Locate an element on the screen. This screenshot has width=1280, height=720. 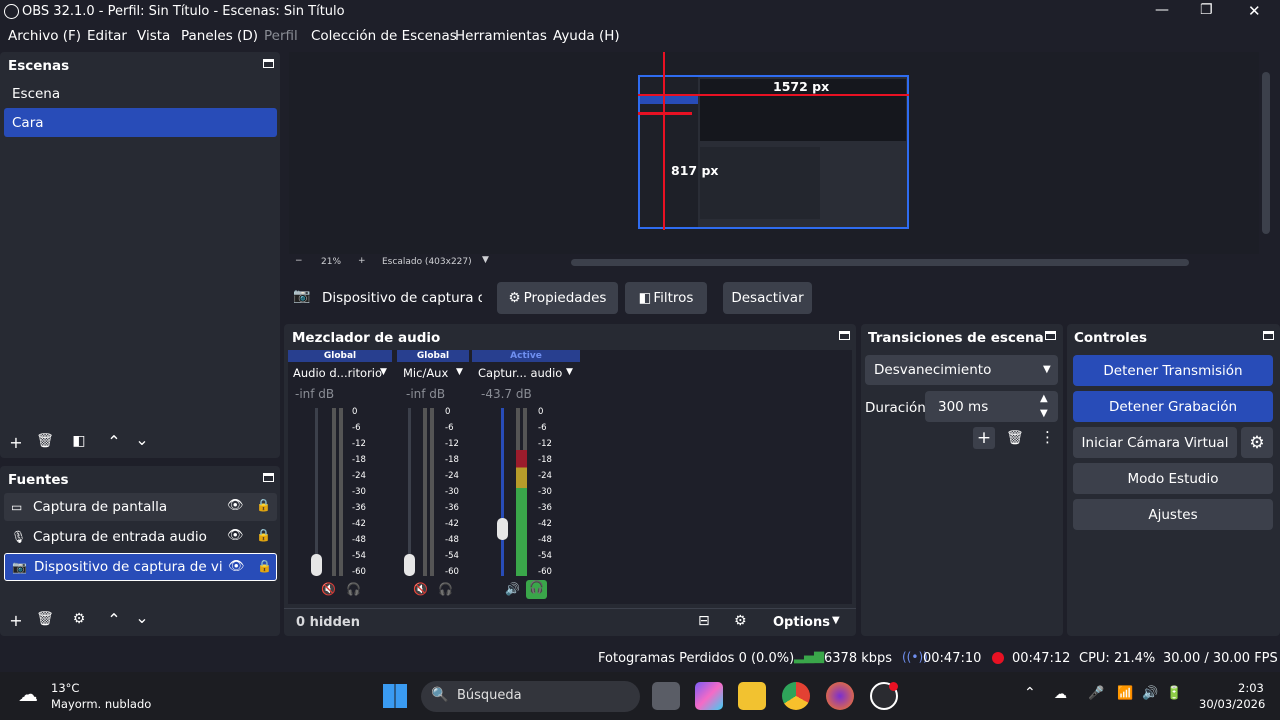
preview-hscrollbar is located at coordinates (880, 262).